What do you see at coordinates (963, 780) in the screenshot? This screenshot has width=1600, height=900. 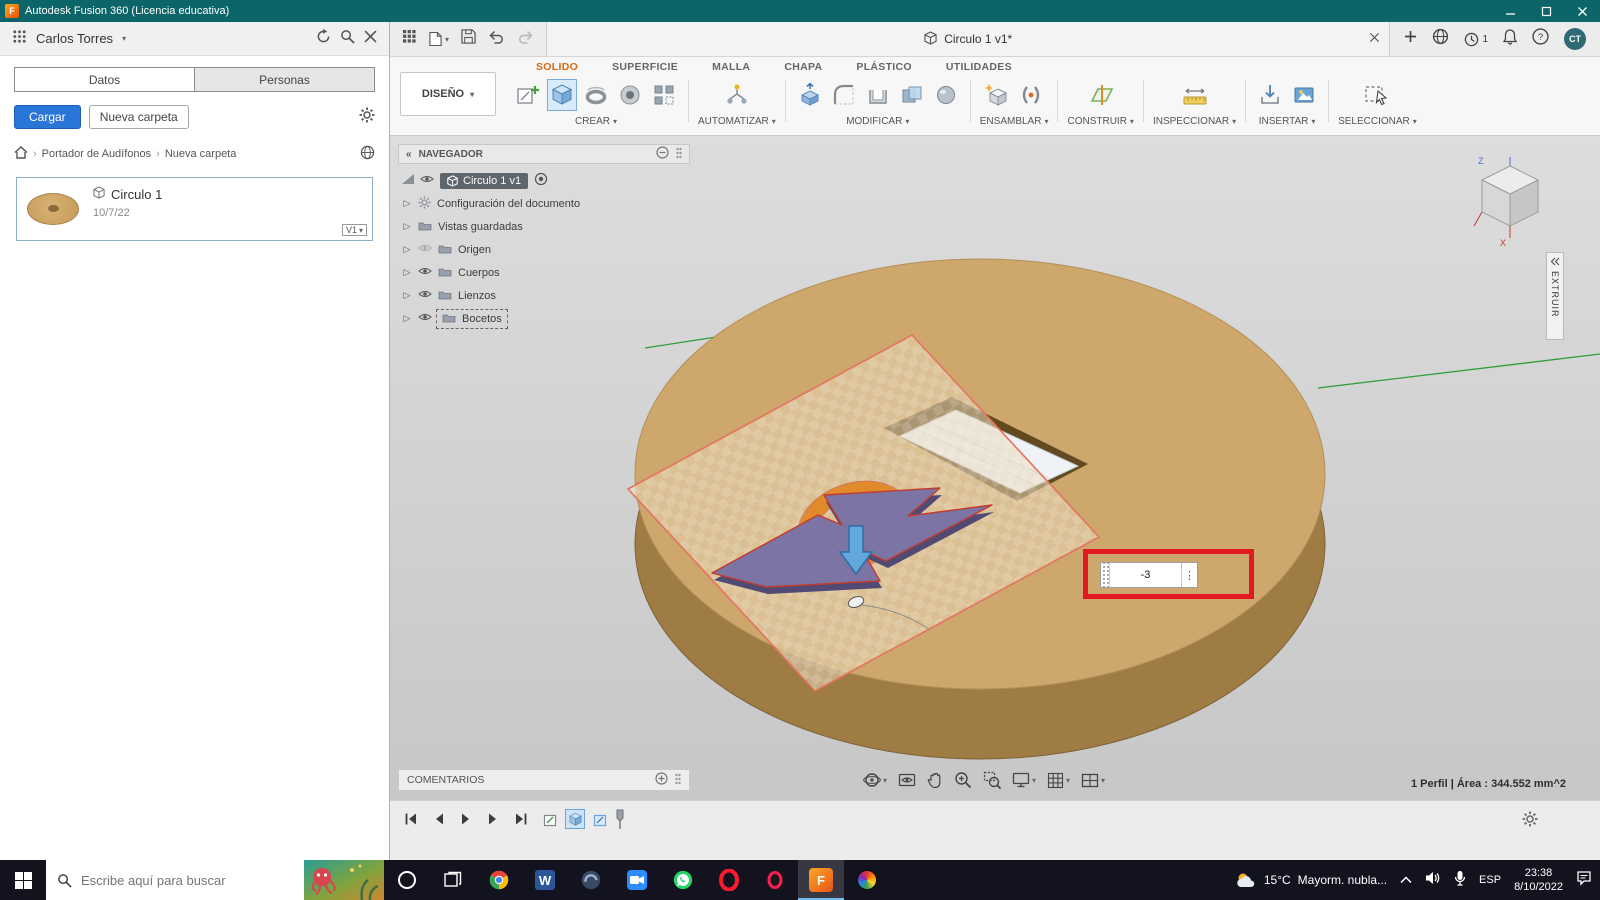 I see `zoom-icon` at bounding box center [963, 780].